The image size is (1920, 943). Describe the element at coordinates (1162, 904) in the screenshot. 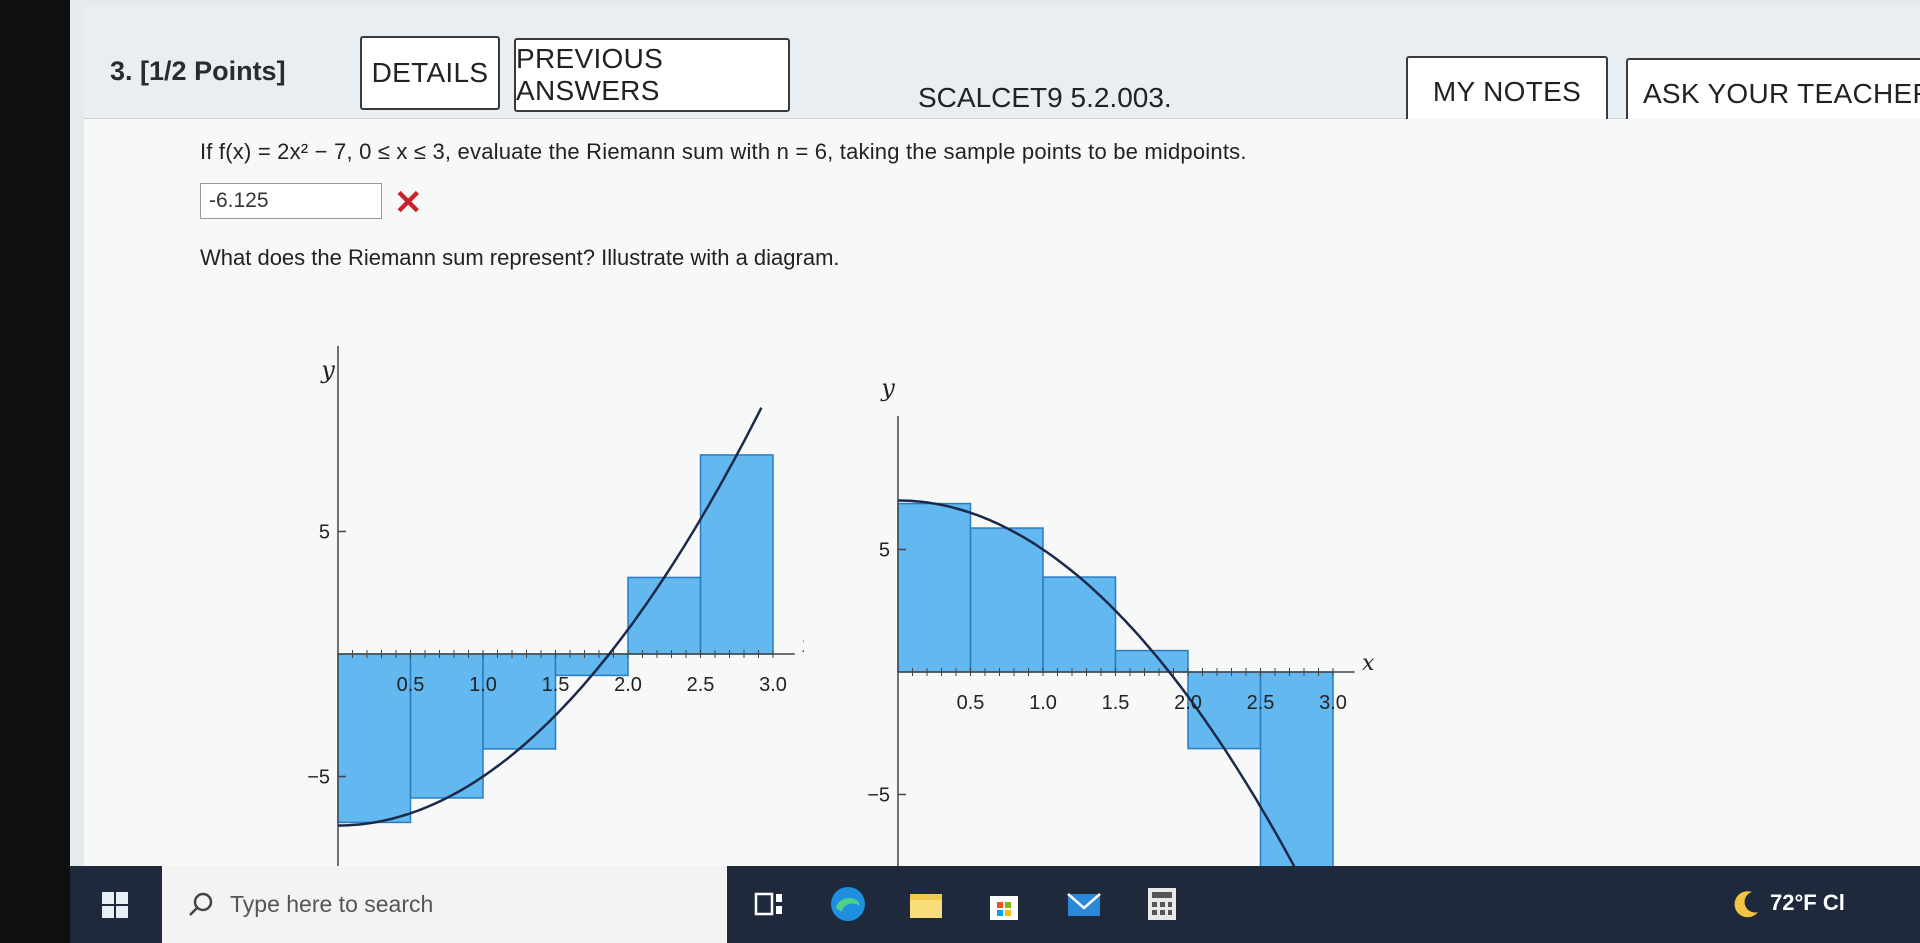

I see `calculator-icon` at that location.